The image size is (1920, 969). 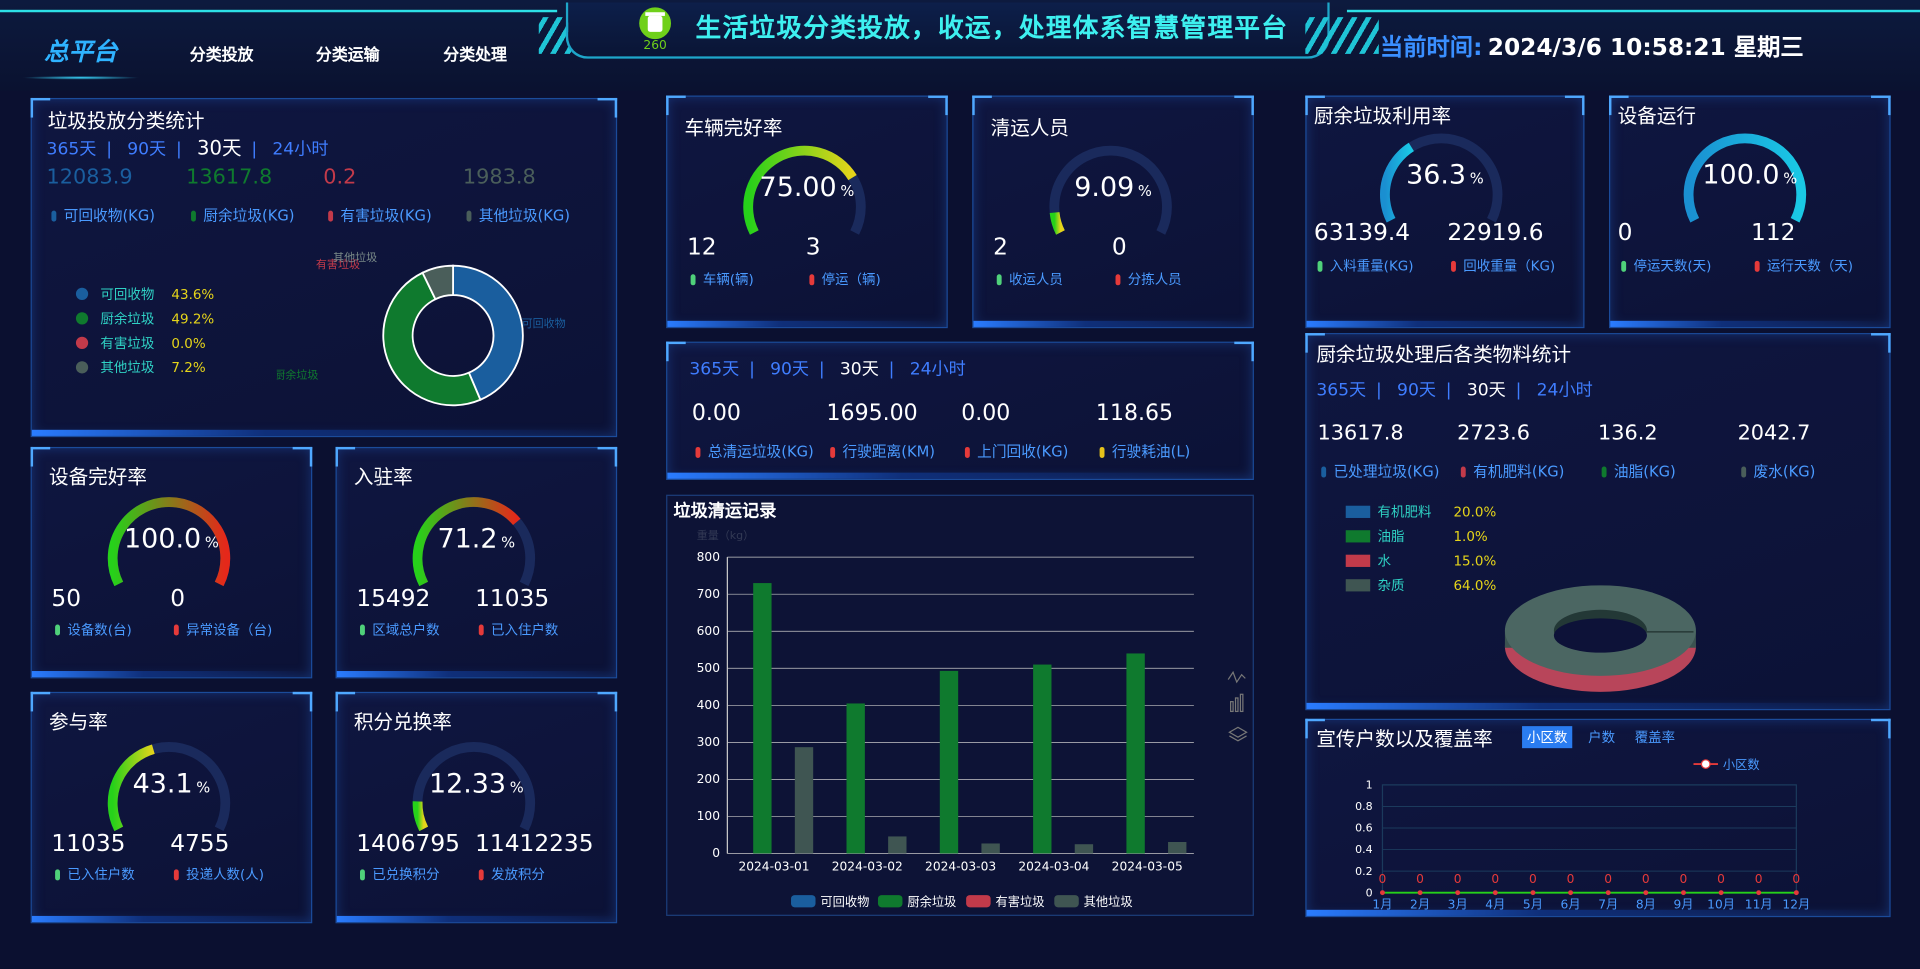 I want to click on bar-其他垃圾-2024-03-03, so click(x=990, y=848).